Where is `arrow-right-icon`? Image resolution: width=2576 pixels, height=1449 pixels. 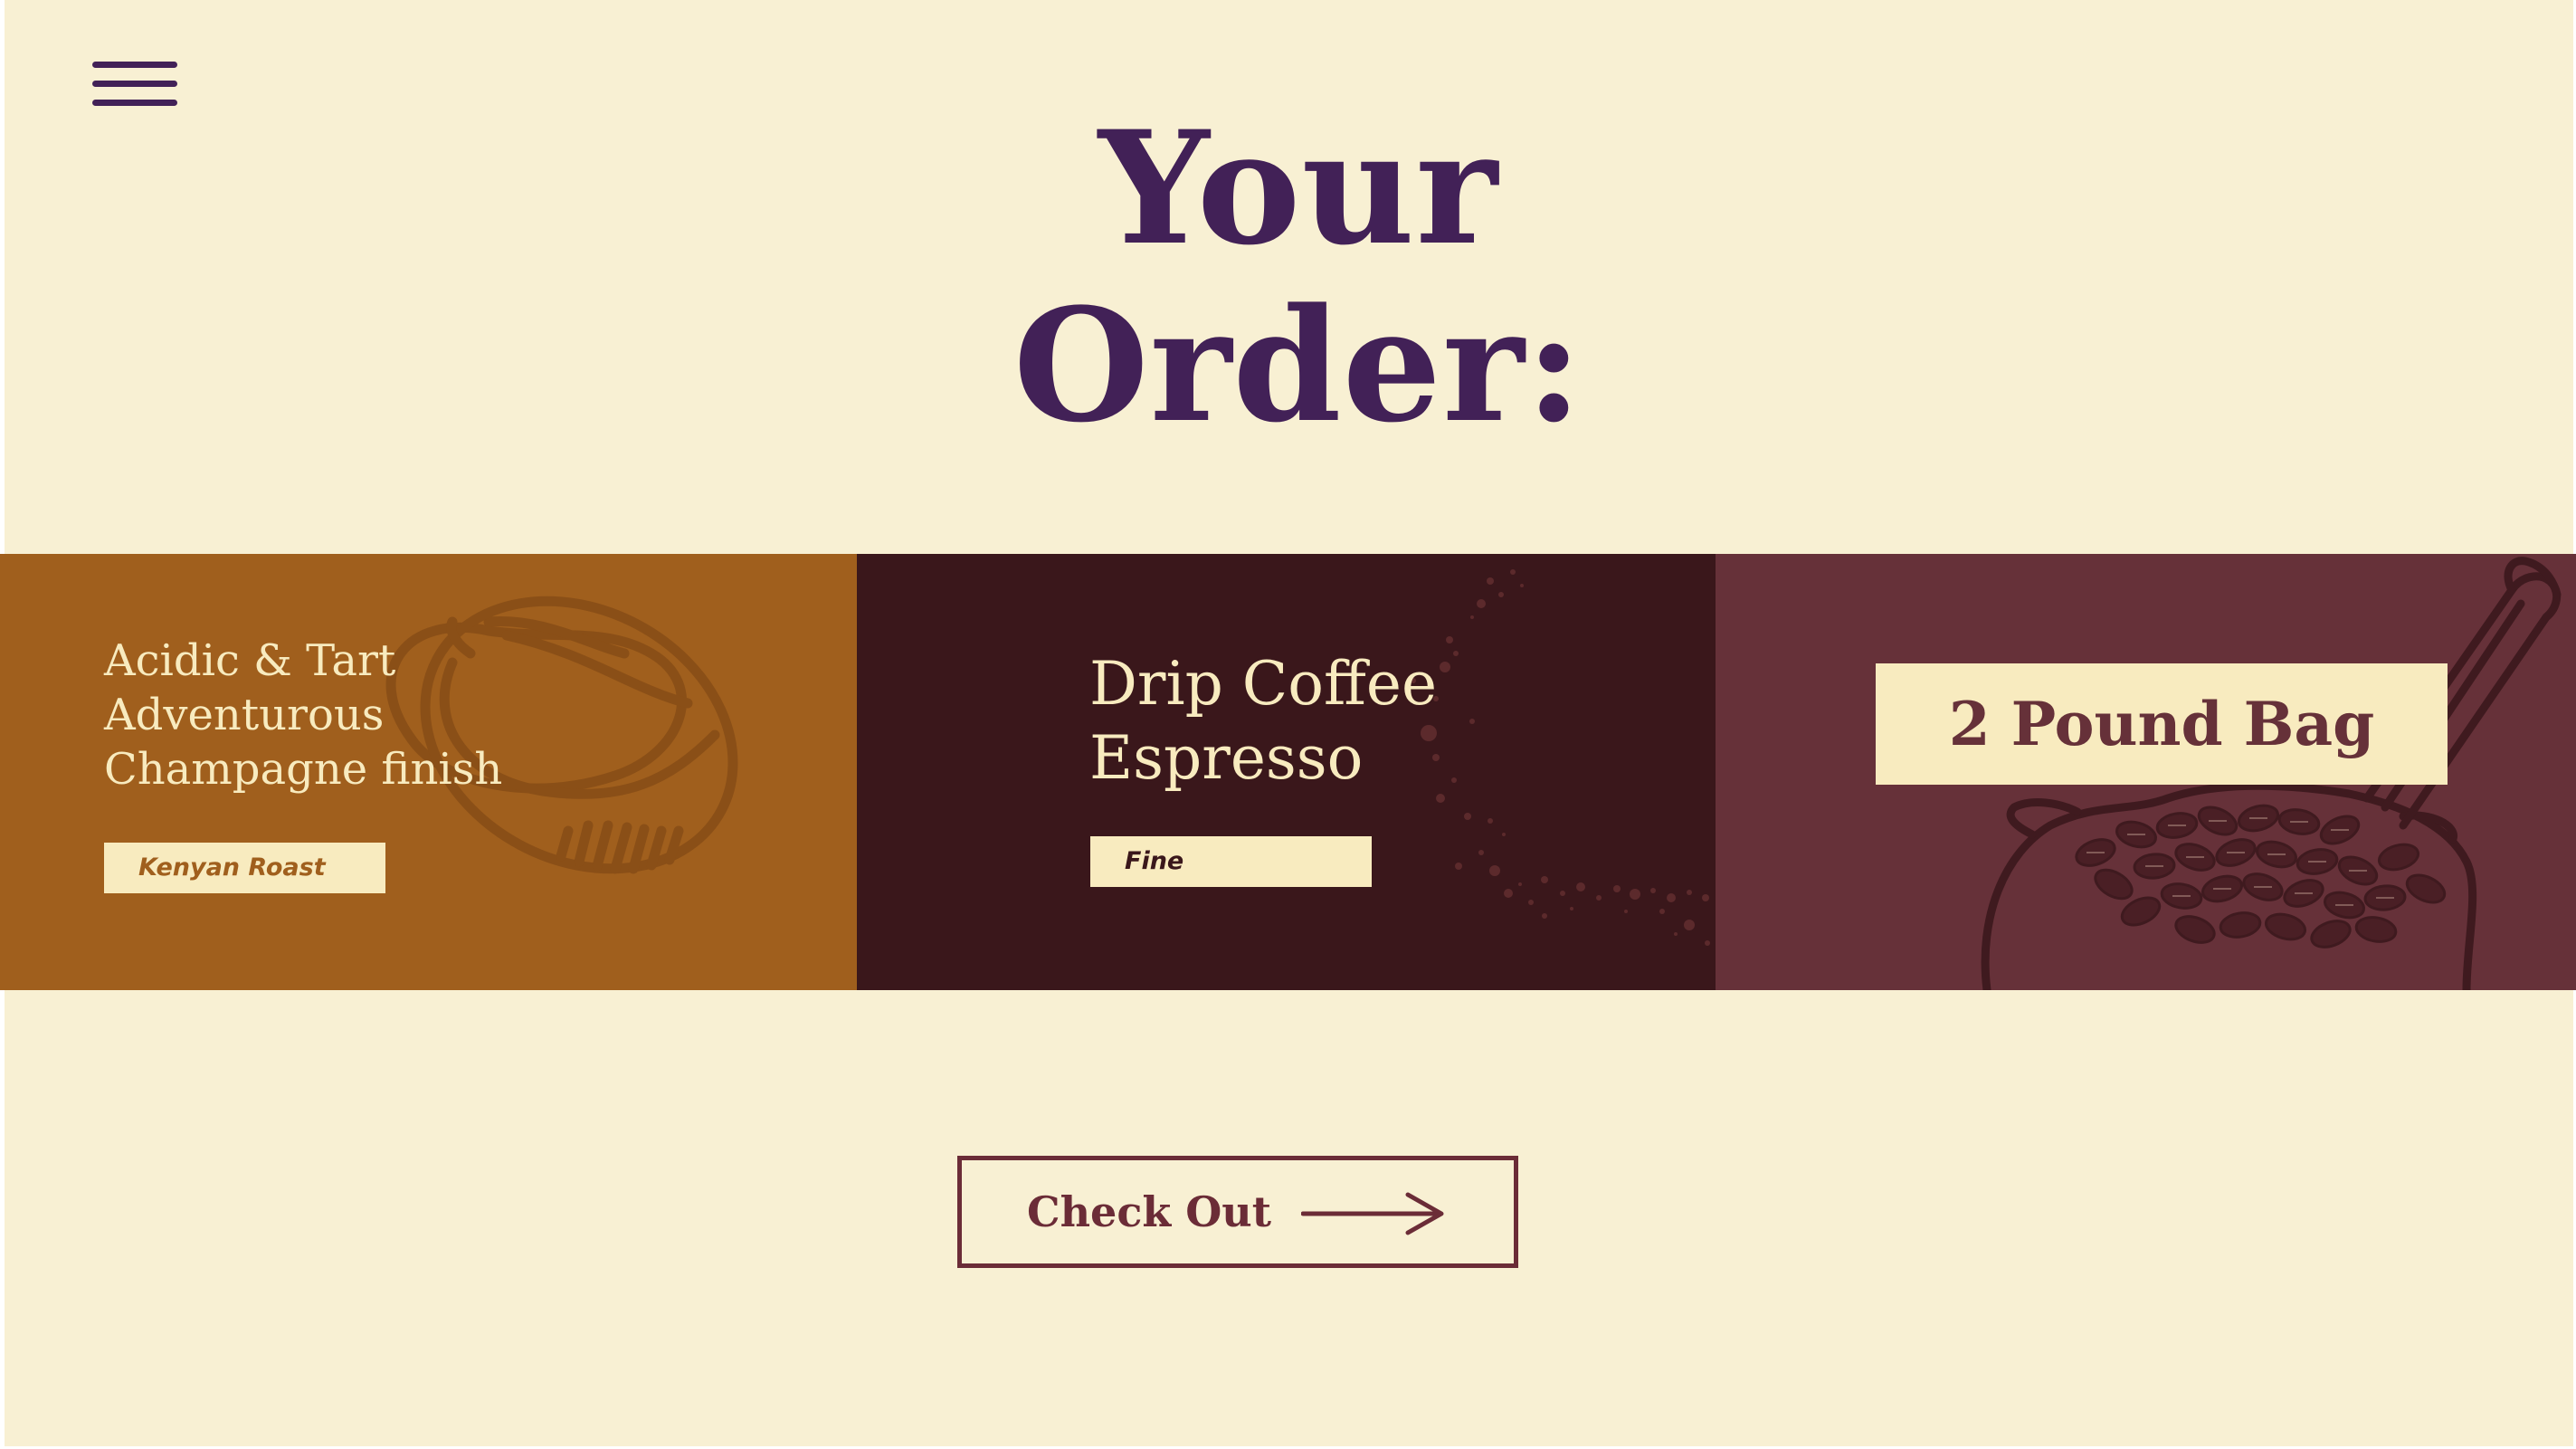
arrow-right-icon is located at coordinates (1372, 1213).